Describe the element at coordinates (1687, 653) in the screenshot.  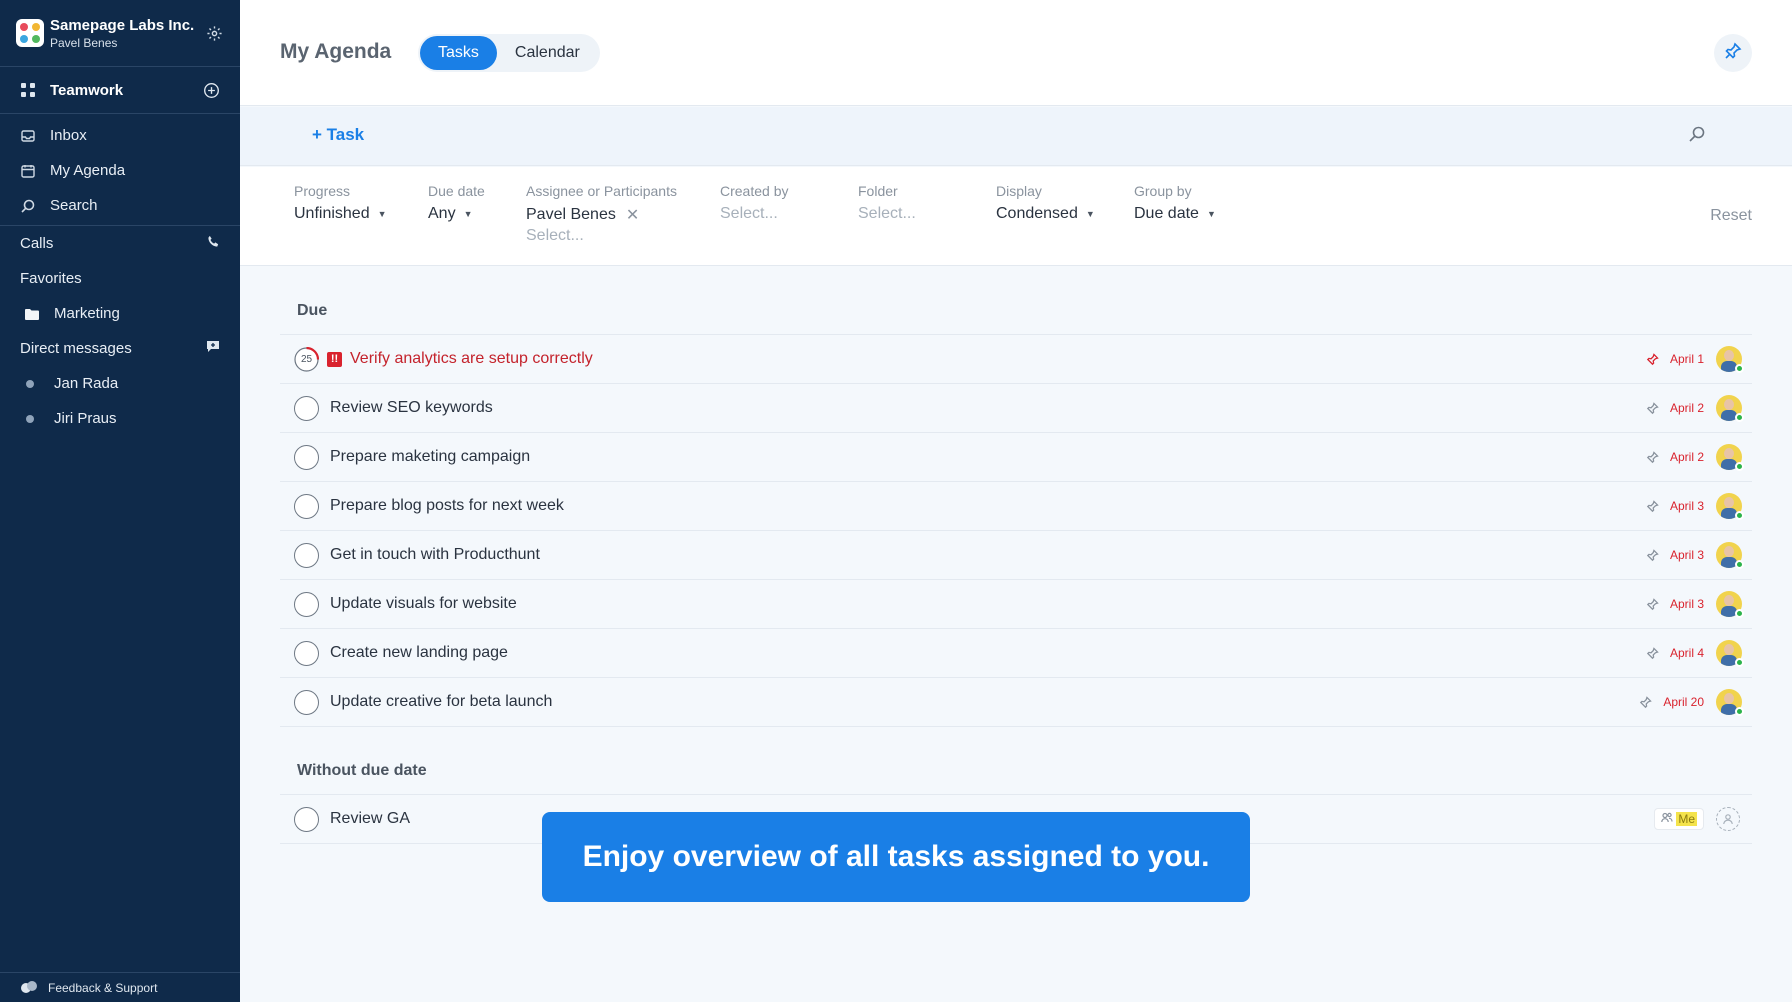
I see `due-date: April 4` at that location.